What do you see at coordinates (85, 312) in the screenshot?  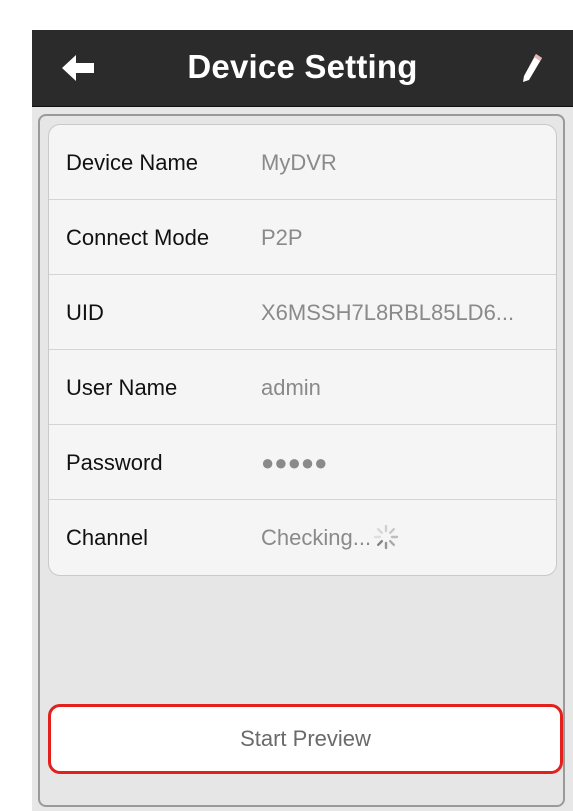 I see `uid-label: UID` at bounding box center [85, 312].